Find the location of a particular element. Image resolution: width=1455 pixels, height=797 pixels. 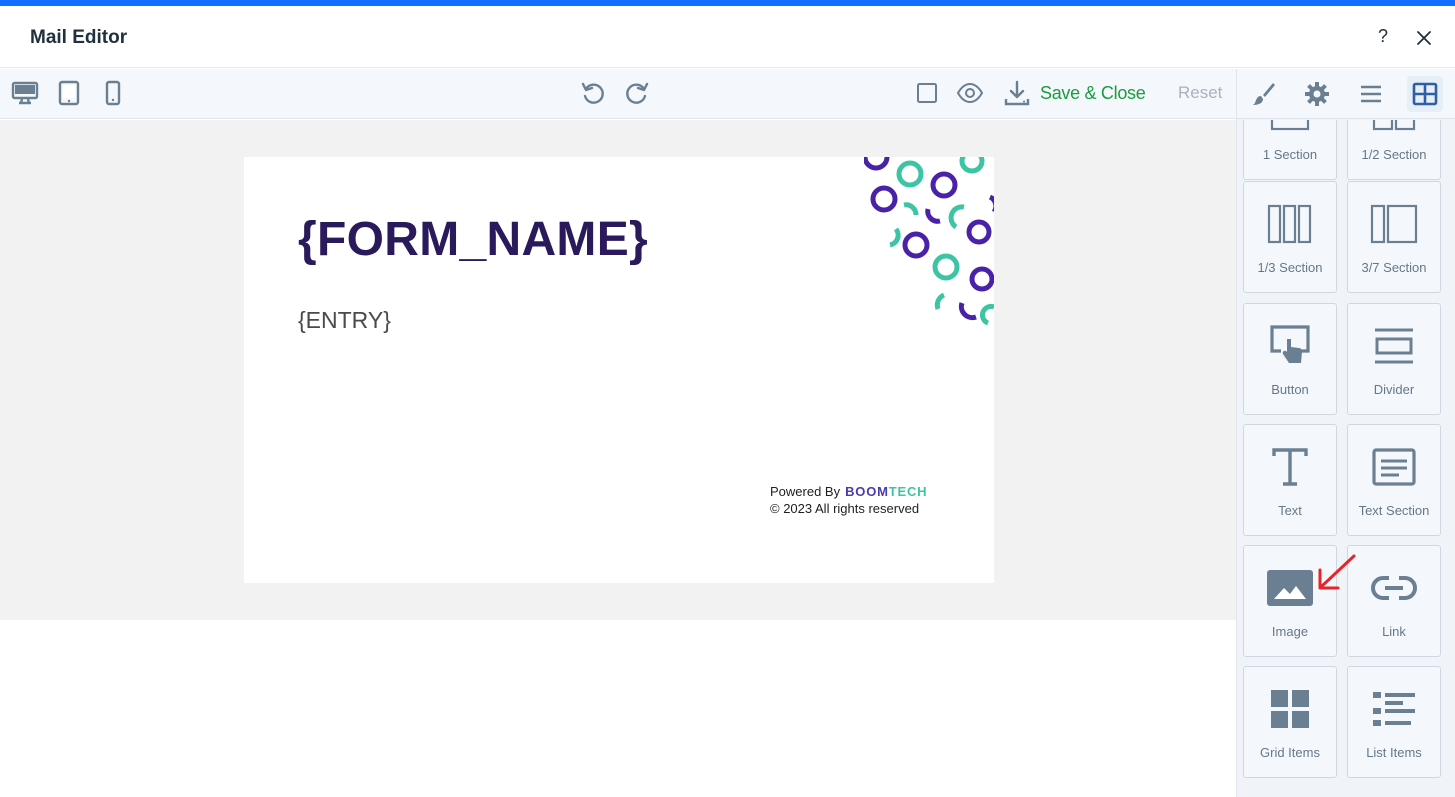

list-items-icon is located at coordinates (1394, 709).